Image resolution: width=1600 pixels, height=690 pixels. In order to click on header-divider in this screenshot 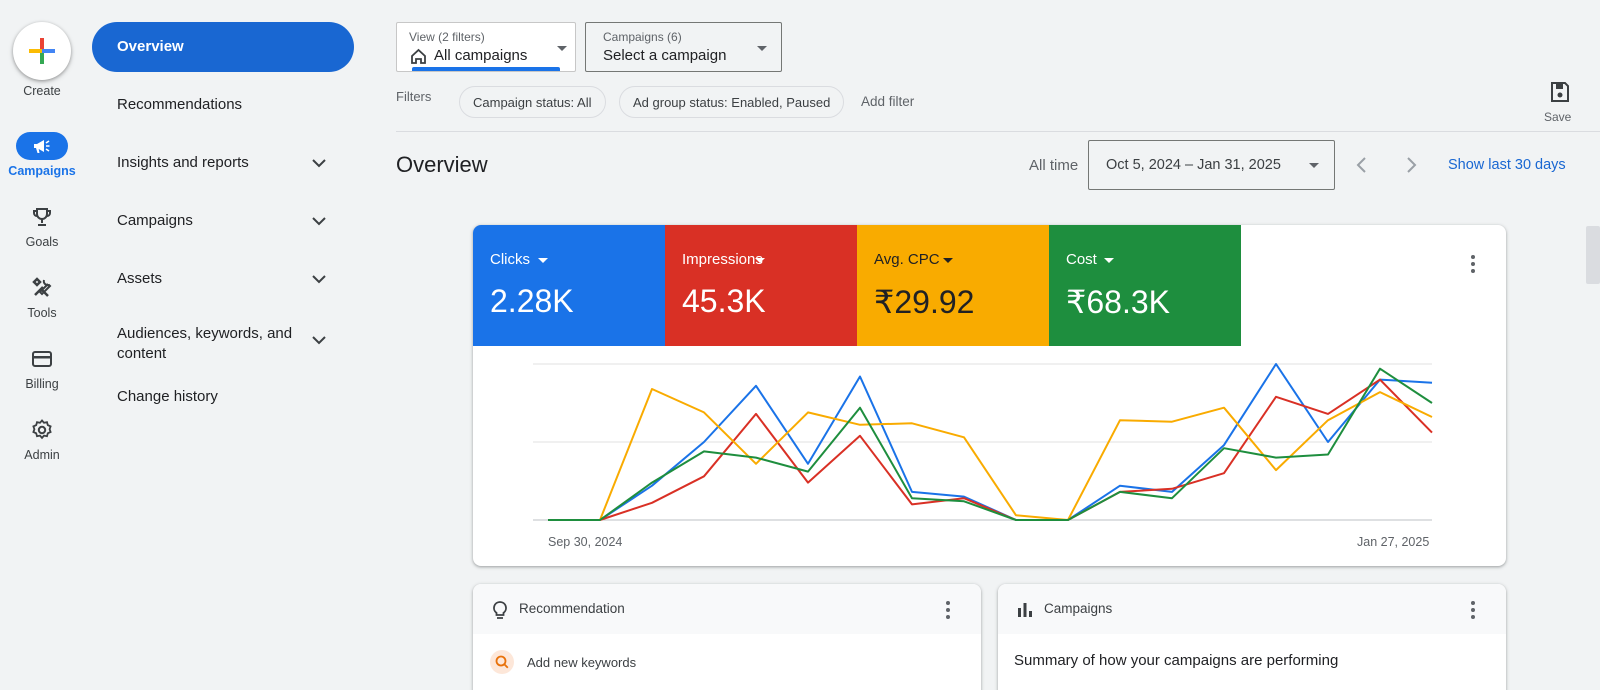, I will do `click(998, 131)`.